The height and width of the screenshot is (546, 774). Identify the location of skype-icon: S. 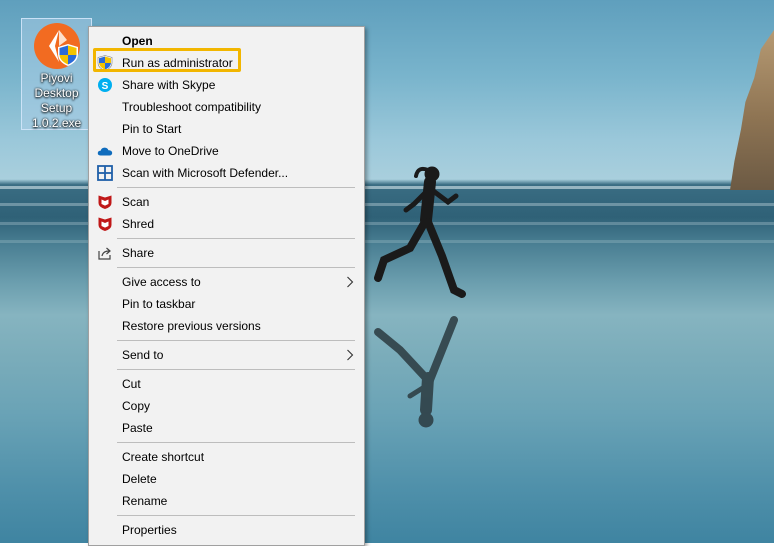
(105, 85).